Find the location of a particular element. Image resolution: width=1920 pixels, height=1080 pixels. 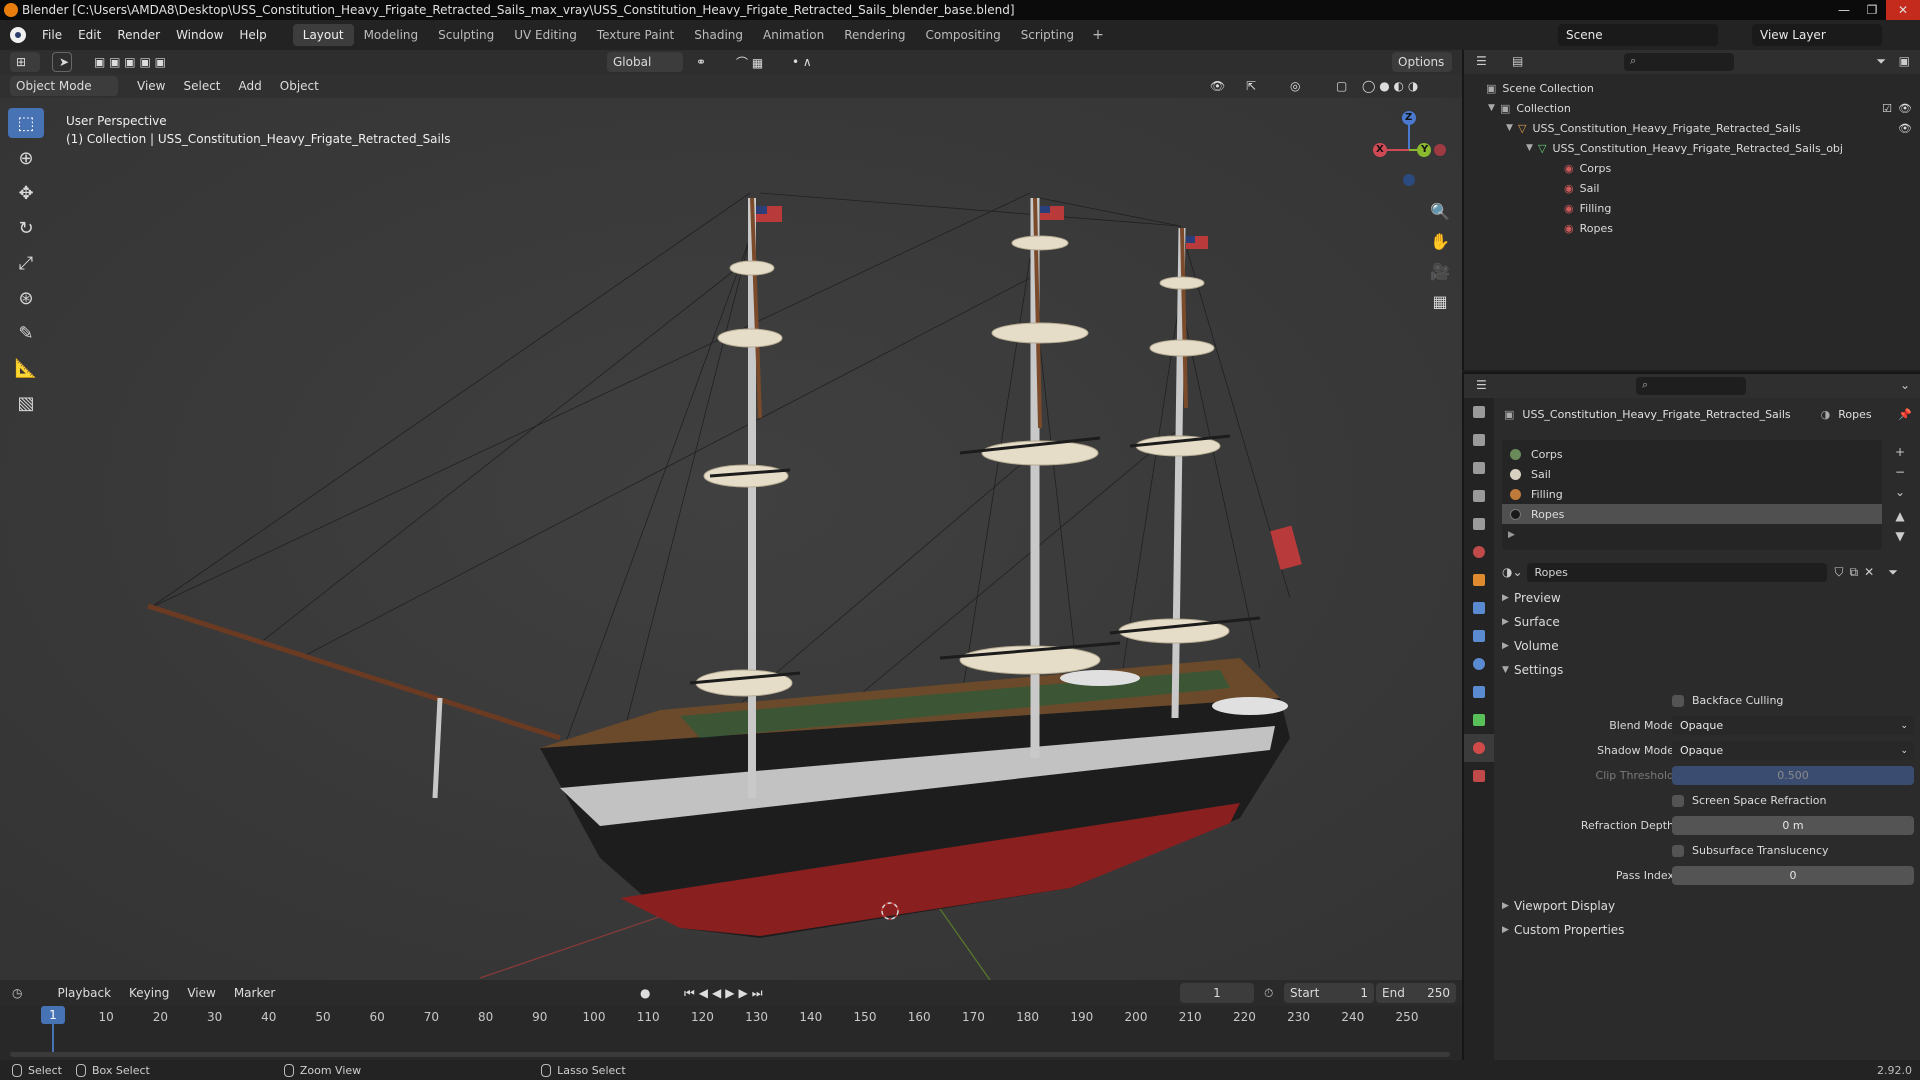

menu-marker: Marker is located at coordinates (254, 993).